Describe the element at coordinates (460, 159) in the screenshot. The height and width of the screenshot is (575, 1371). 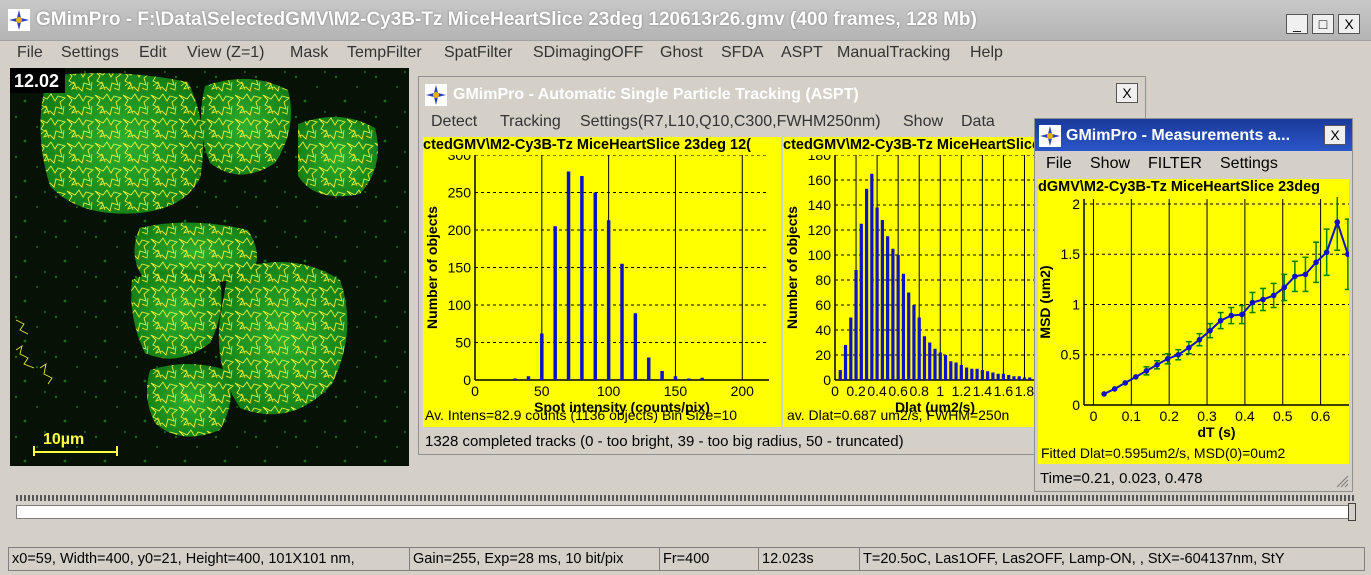
I see `y-tick-label: 300` at that location.